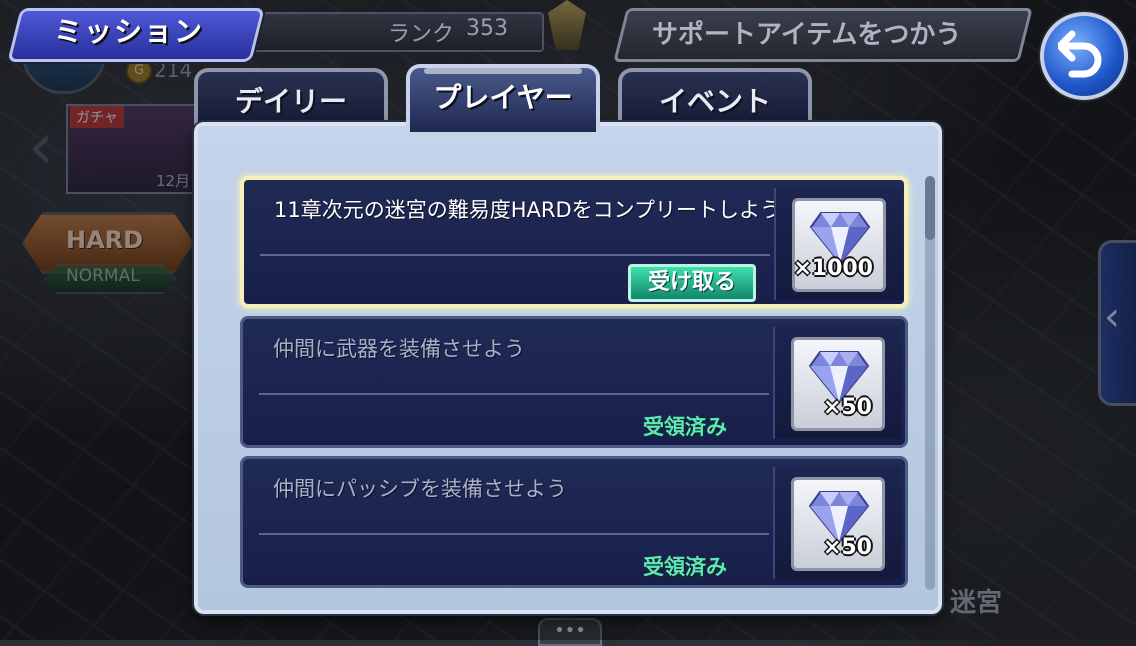 This screenshot has width=1136, height=646. I want to click on mission-item: 仲間に武器を装備させよう 受領済み ×50, so click(574, 382).